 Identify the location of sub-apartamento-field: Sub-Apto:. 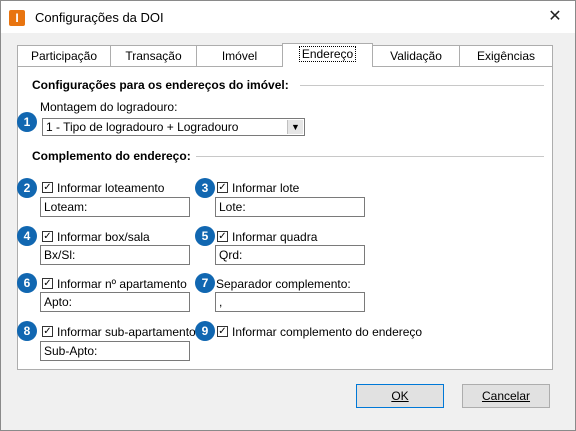
(115, 351).